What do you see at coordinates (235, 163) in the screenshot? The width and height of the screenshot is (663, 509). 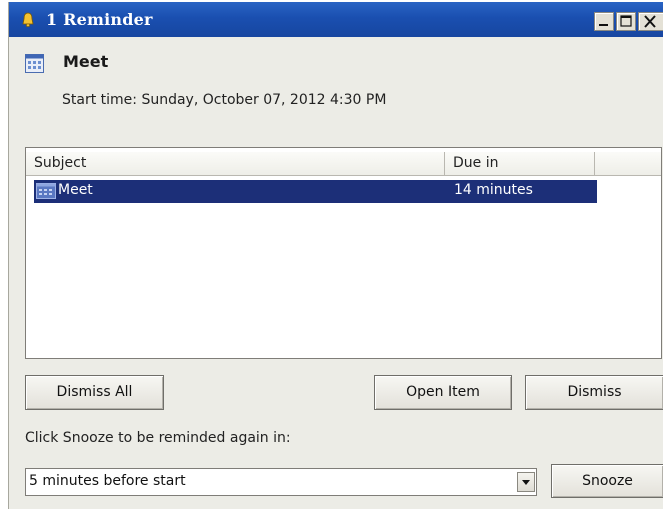 I see `column-header-subject: Subject` at bounding box center [235, 163].